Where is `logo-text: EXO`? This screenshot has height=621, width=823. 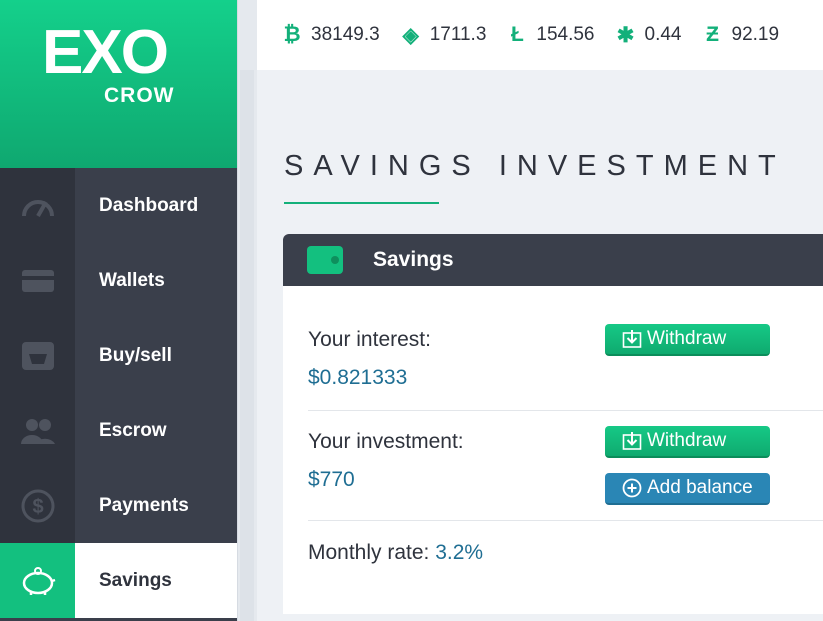 logo-text: EXO is located at coordinates (105, 52).